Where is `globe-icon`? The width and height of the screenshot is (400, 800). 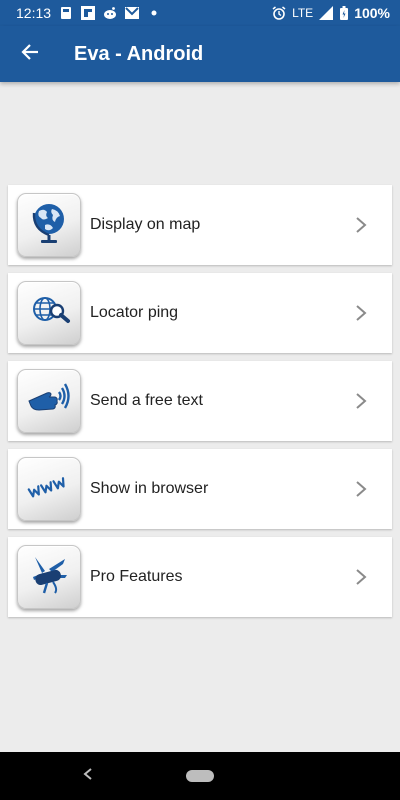
globe-icon is located at coordinates (49, 225).